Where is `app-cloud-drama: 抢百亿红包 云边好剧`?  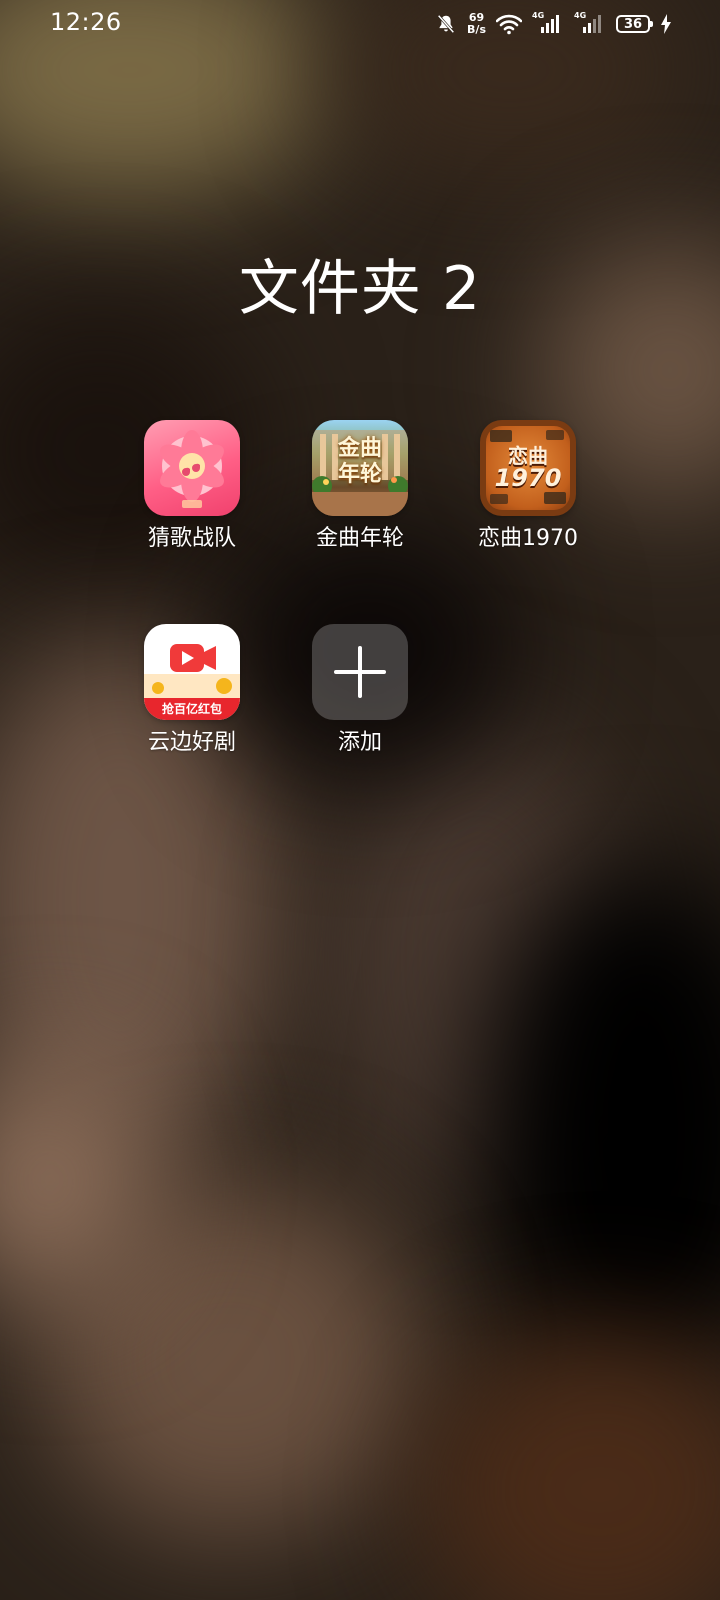
app-cloud-drama: 抢百亿红包 云边好剧 is located at coordinates (192, 691).